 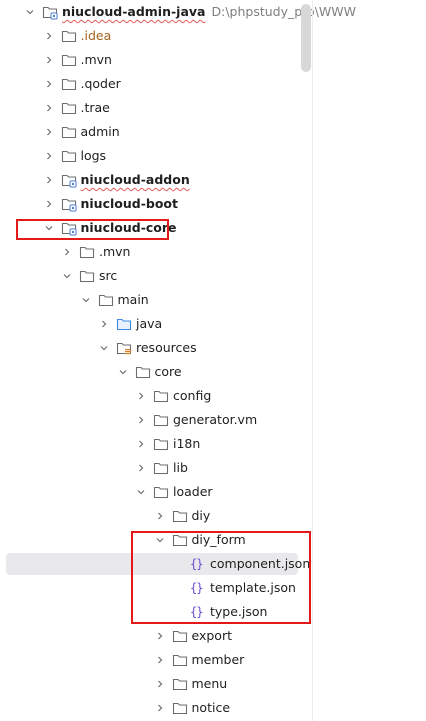 What do you see at coordinates (96, 35) in the screenshot?
I see `tree-item-text: .idea` at bounding box center [96, 35].